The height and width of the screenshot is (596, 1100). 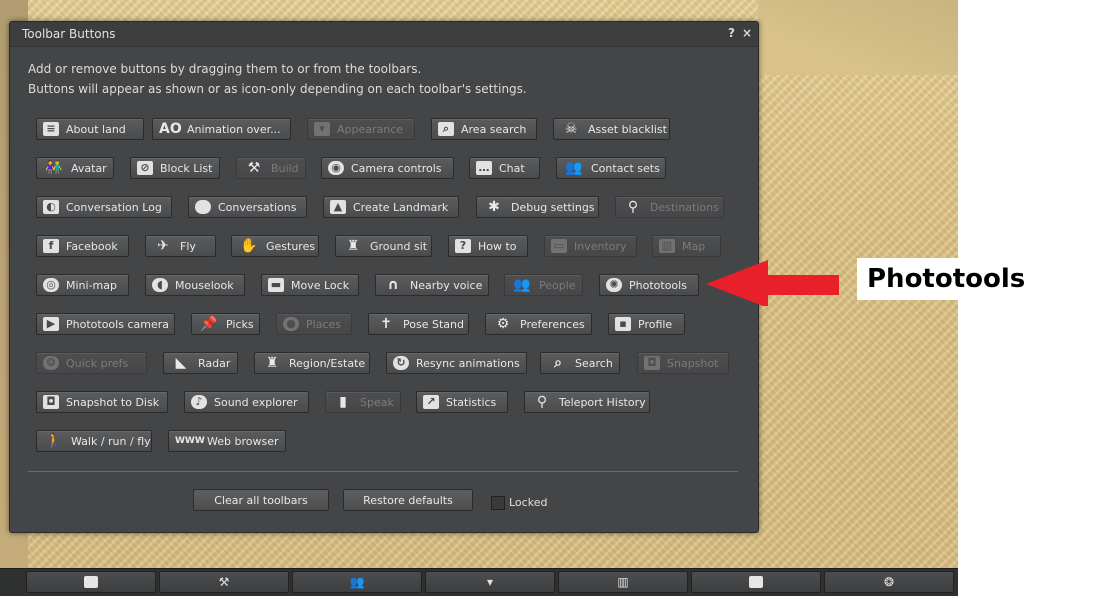 I want to click on gestures-button: ✋ Gestures, so click(x=275, y=246).